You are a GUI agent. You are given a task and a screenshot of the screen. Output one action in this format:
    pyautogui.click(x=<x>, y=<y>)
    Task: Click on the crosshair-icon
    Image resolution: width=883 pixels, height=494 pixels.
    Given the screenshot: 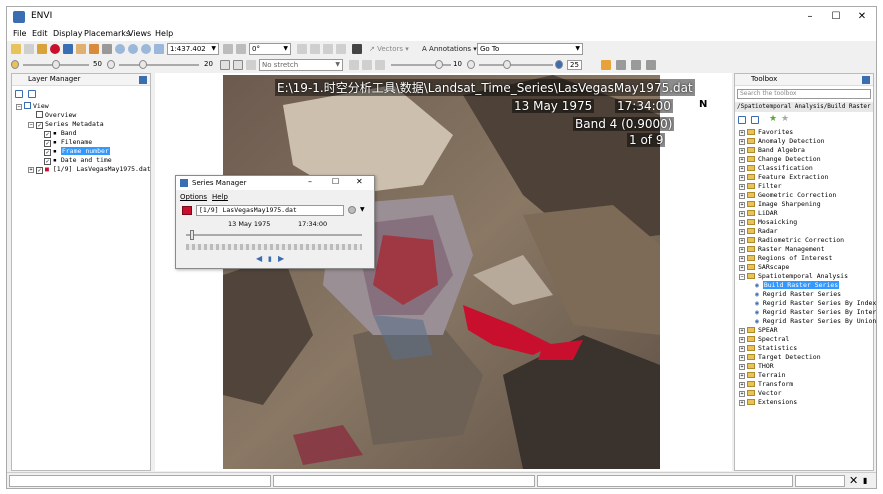 What is the action you would take?
    pyautogui.click(x=302, y=49)
    